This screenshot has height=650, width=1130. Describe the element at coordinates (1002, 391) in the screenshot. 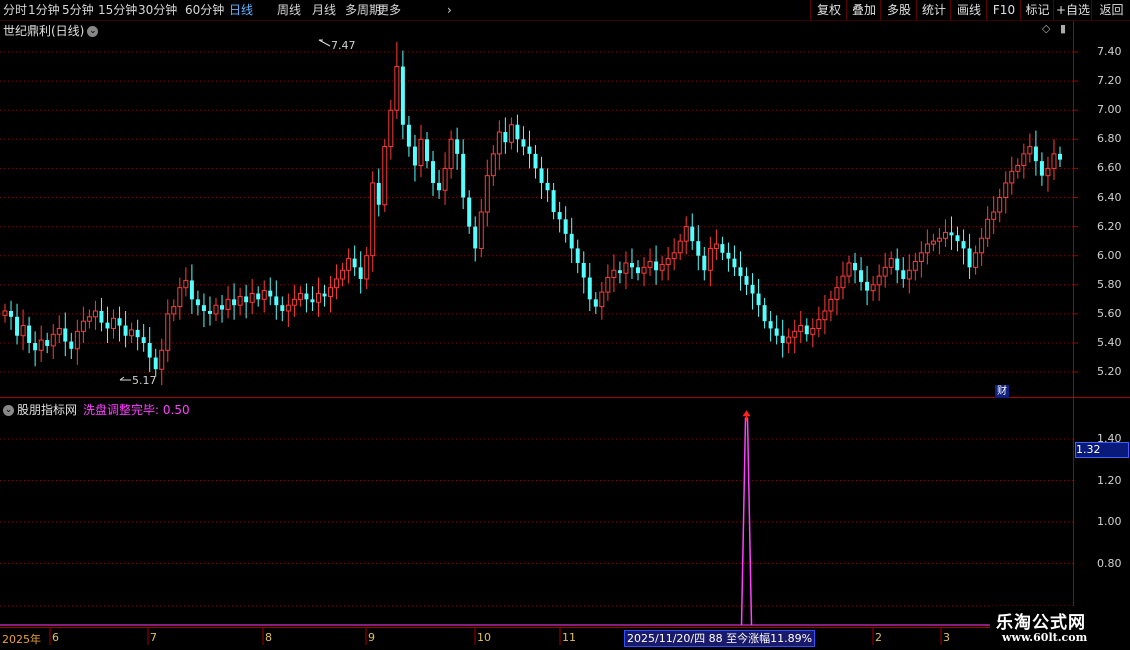

I see `finance-badge: 财` at that location.